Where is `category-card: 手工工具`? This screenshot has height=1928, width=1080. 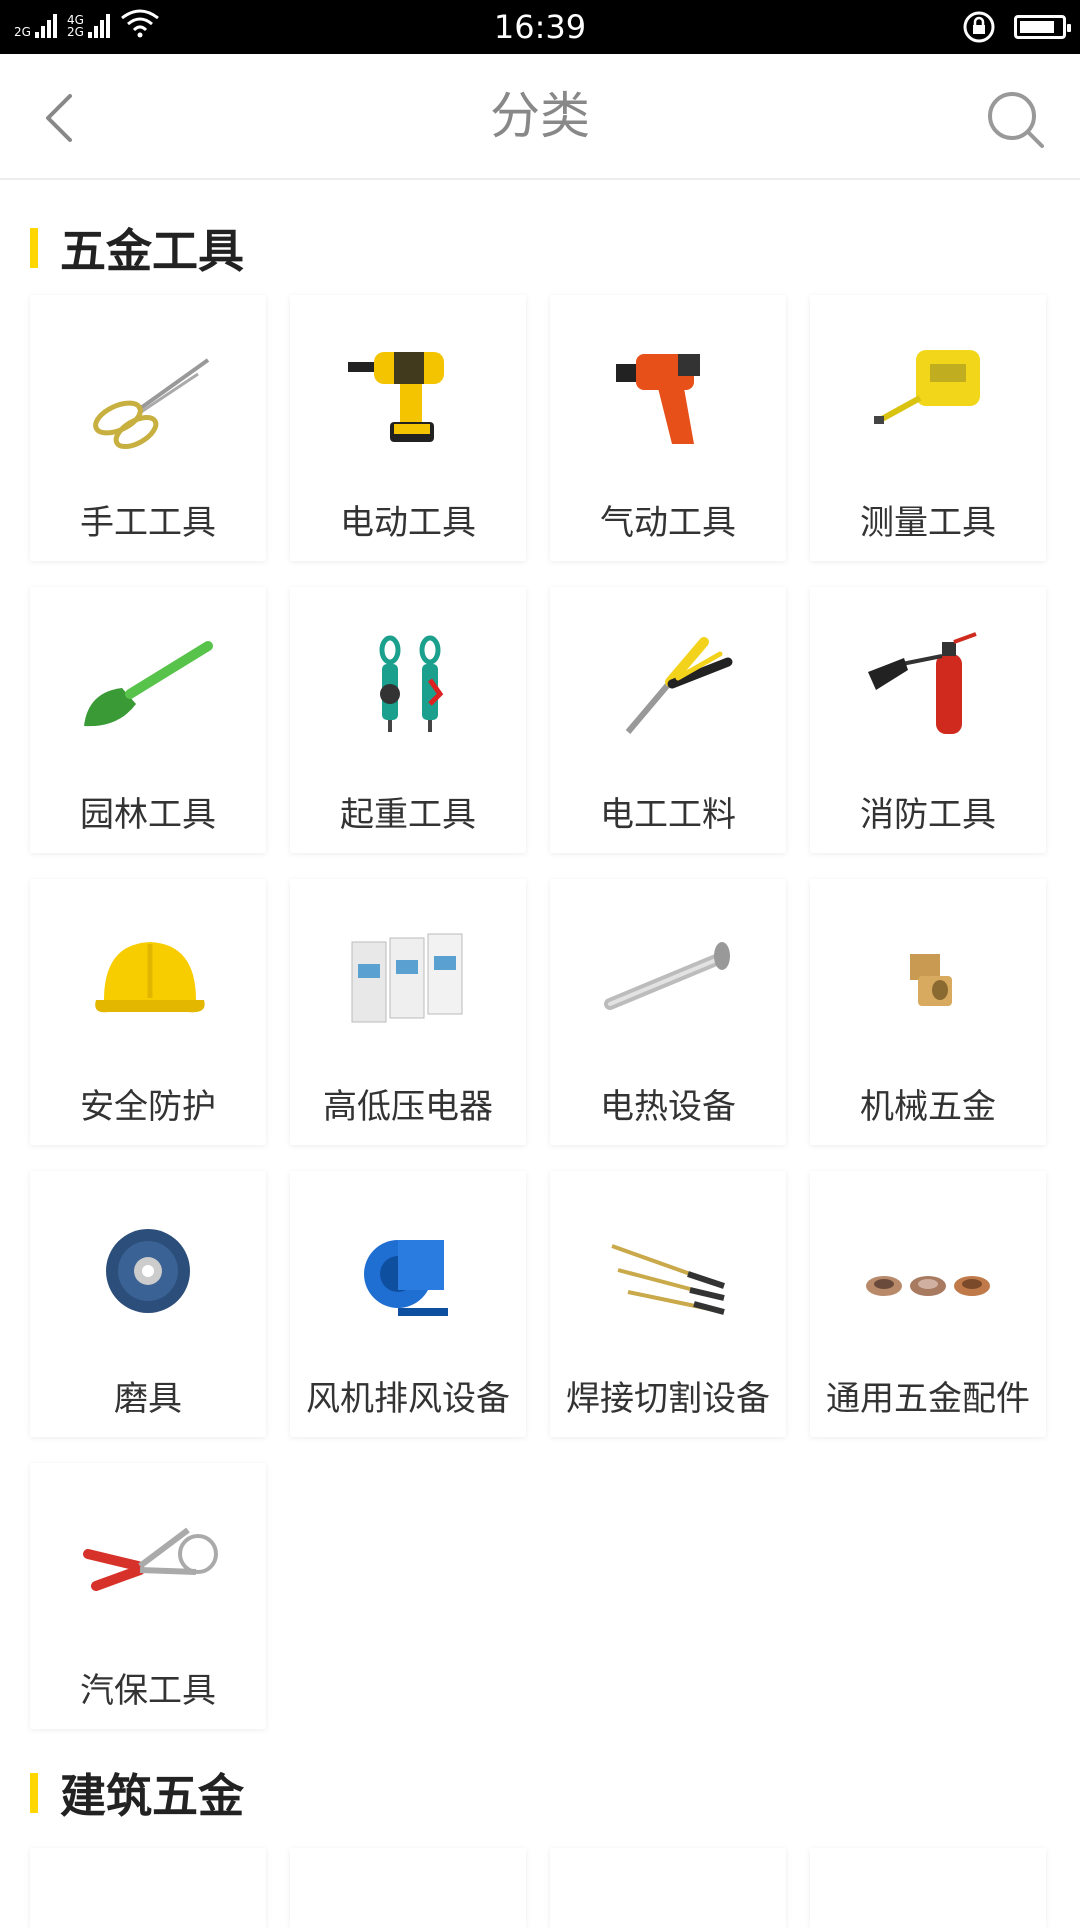
category-card: 手工工具 is located at coordinates (148, 428).